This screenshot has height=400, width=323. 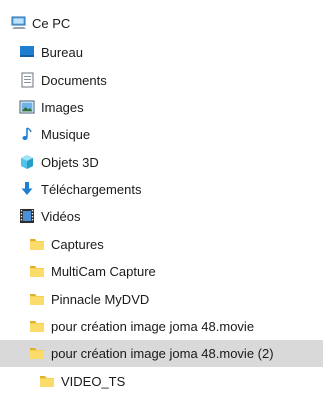 What do you see at coordinates (61, 216) in the screenshot?
I see `tree-item-label: Vidéos` at bounding box center [61, 216].